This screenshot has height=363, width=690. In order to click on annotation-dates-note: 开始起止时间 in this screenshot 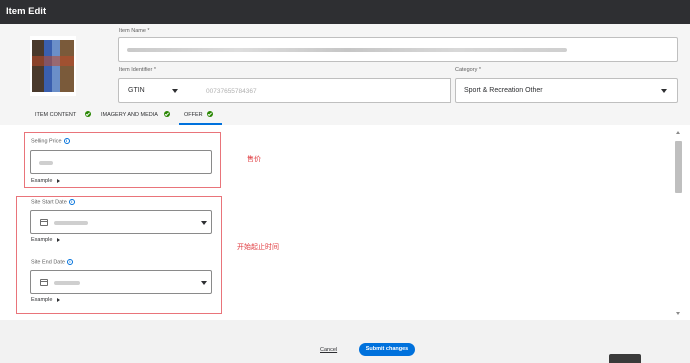, I will do `click(258, 247)`.